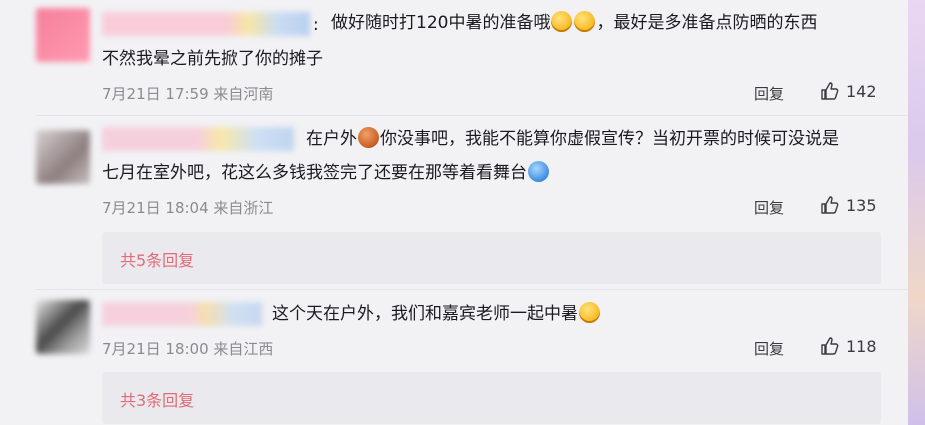 This screenshot has width=925, height=425. Describe the element at coordinates (331, 139) in the screenshot. I see `comment-text-line: 在户外` at that location.